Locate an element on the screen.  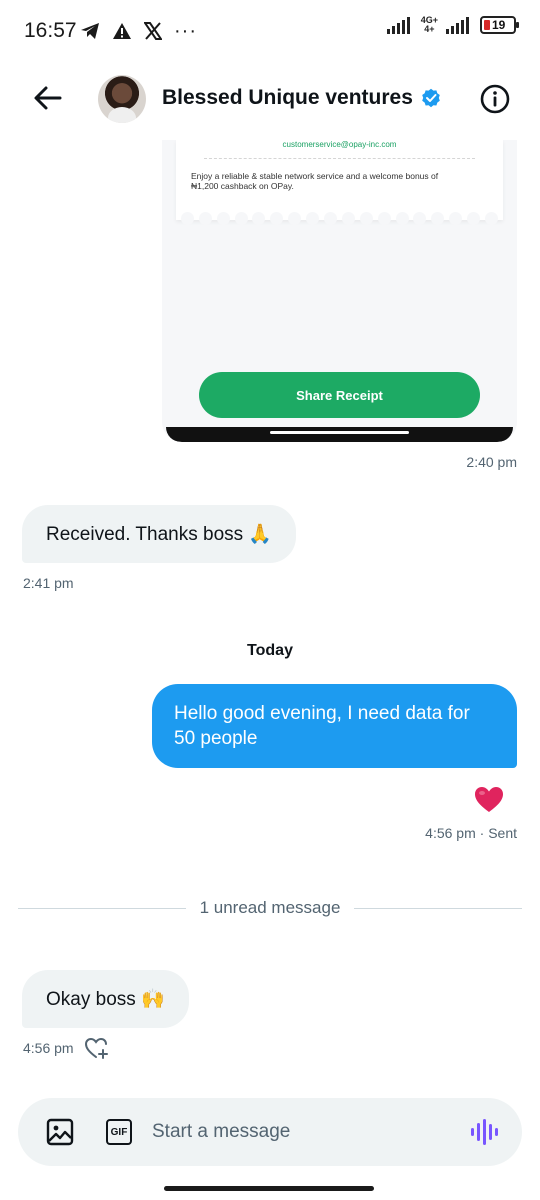
signal-icon is located at coordinates (398, 25).